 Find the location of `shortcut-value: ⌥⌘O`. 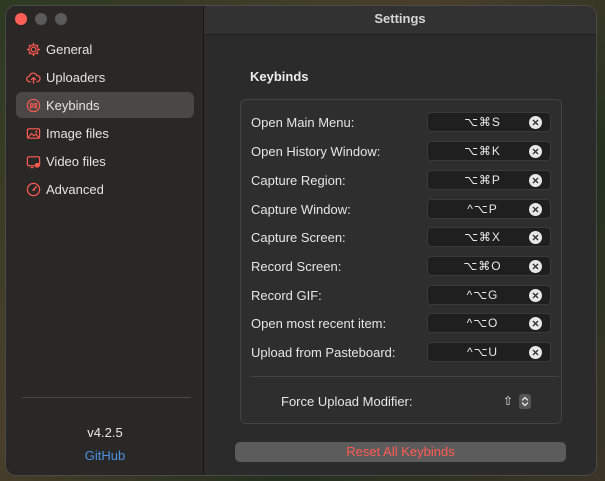

shortcut-value: ⌥⌘O is located at coordinates (482, 266).